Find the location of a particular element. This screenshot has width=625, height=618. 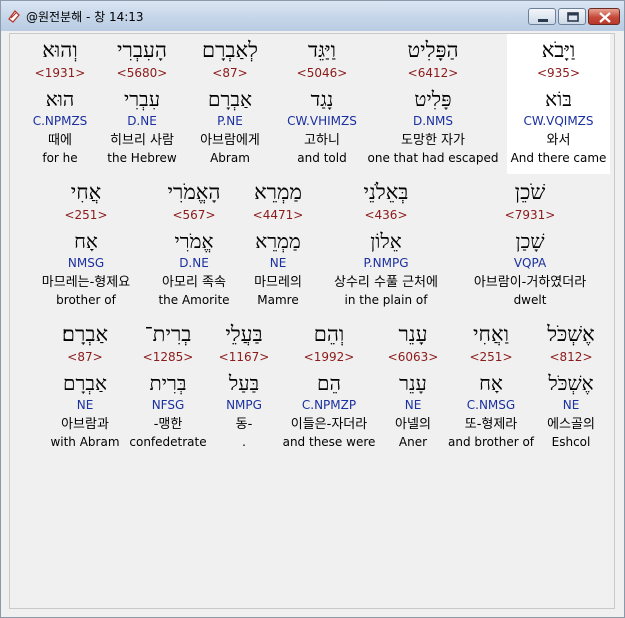

strong-number: <6063> is located at coordinates (413, 357).